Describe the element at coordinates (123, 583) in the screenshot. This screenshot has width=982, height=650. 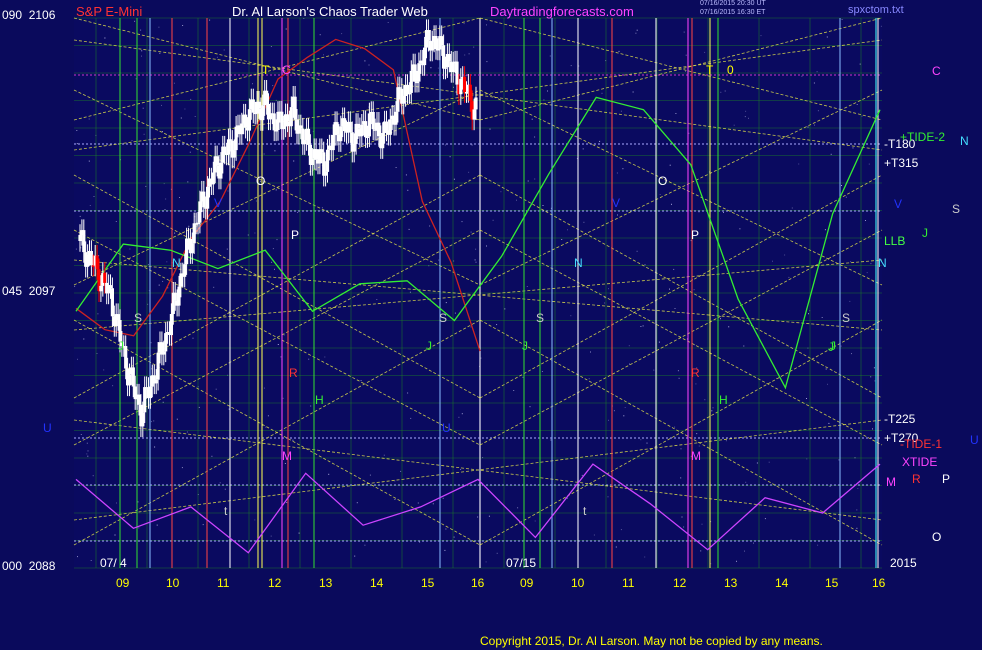
I see `x-tick-label: 09` at that location.